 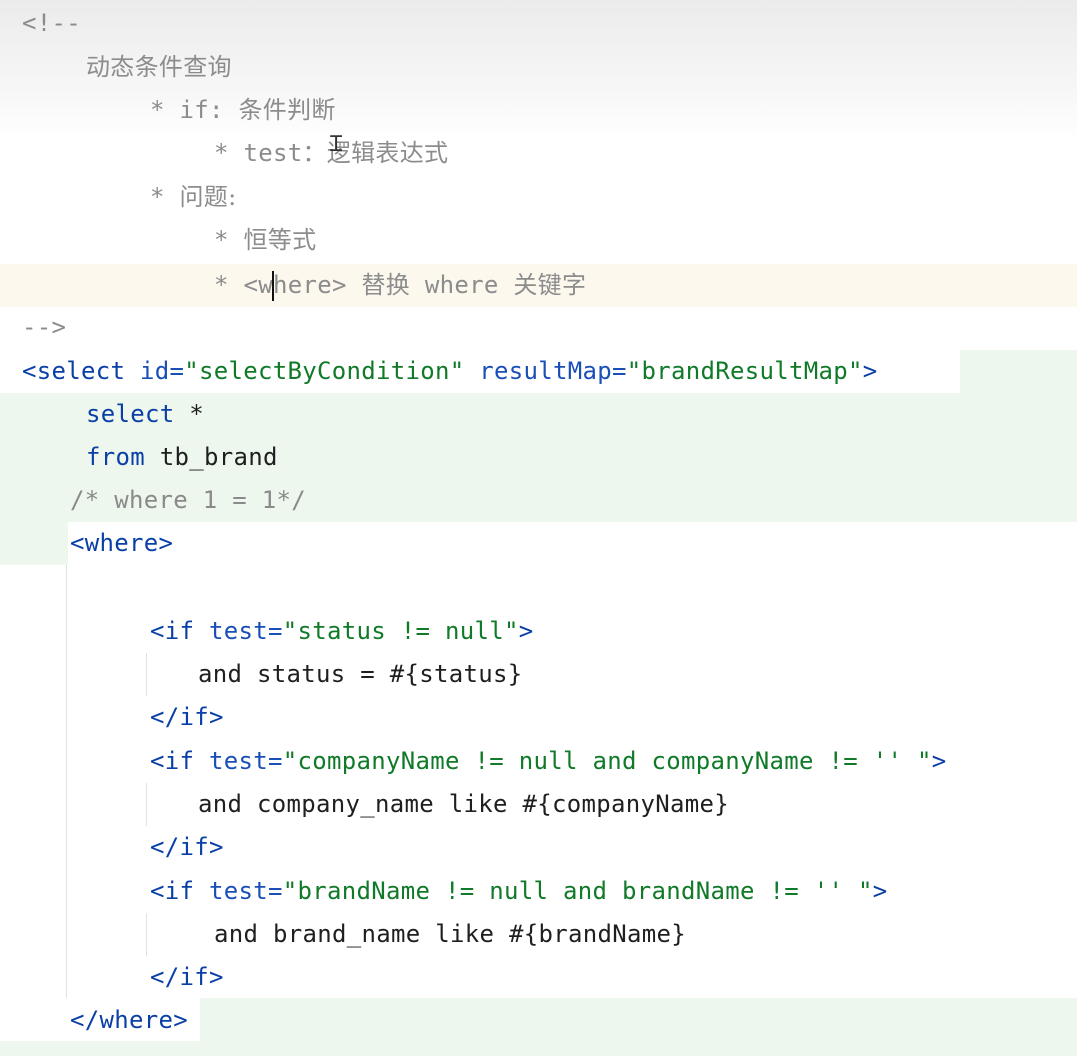 I want to click on text-cursor-icon: Ɪ, so click(x=336, y=144).